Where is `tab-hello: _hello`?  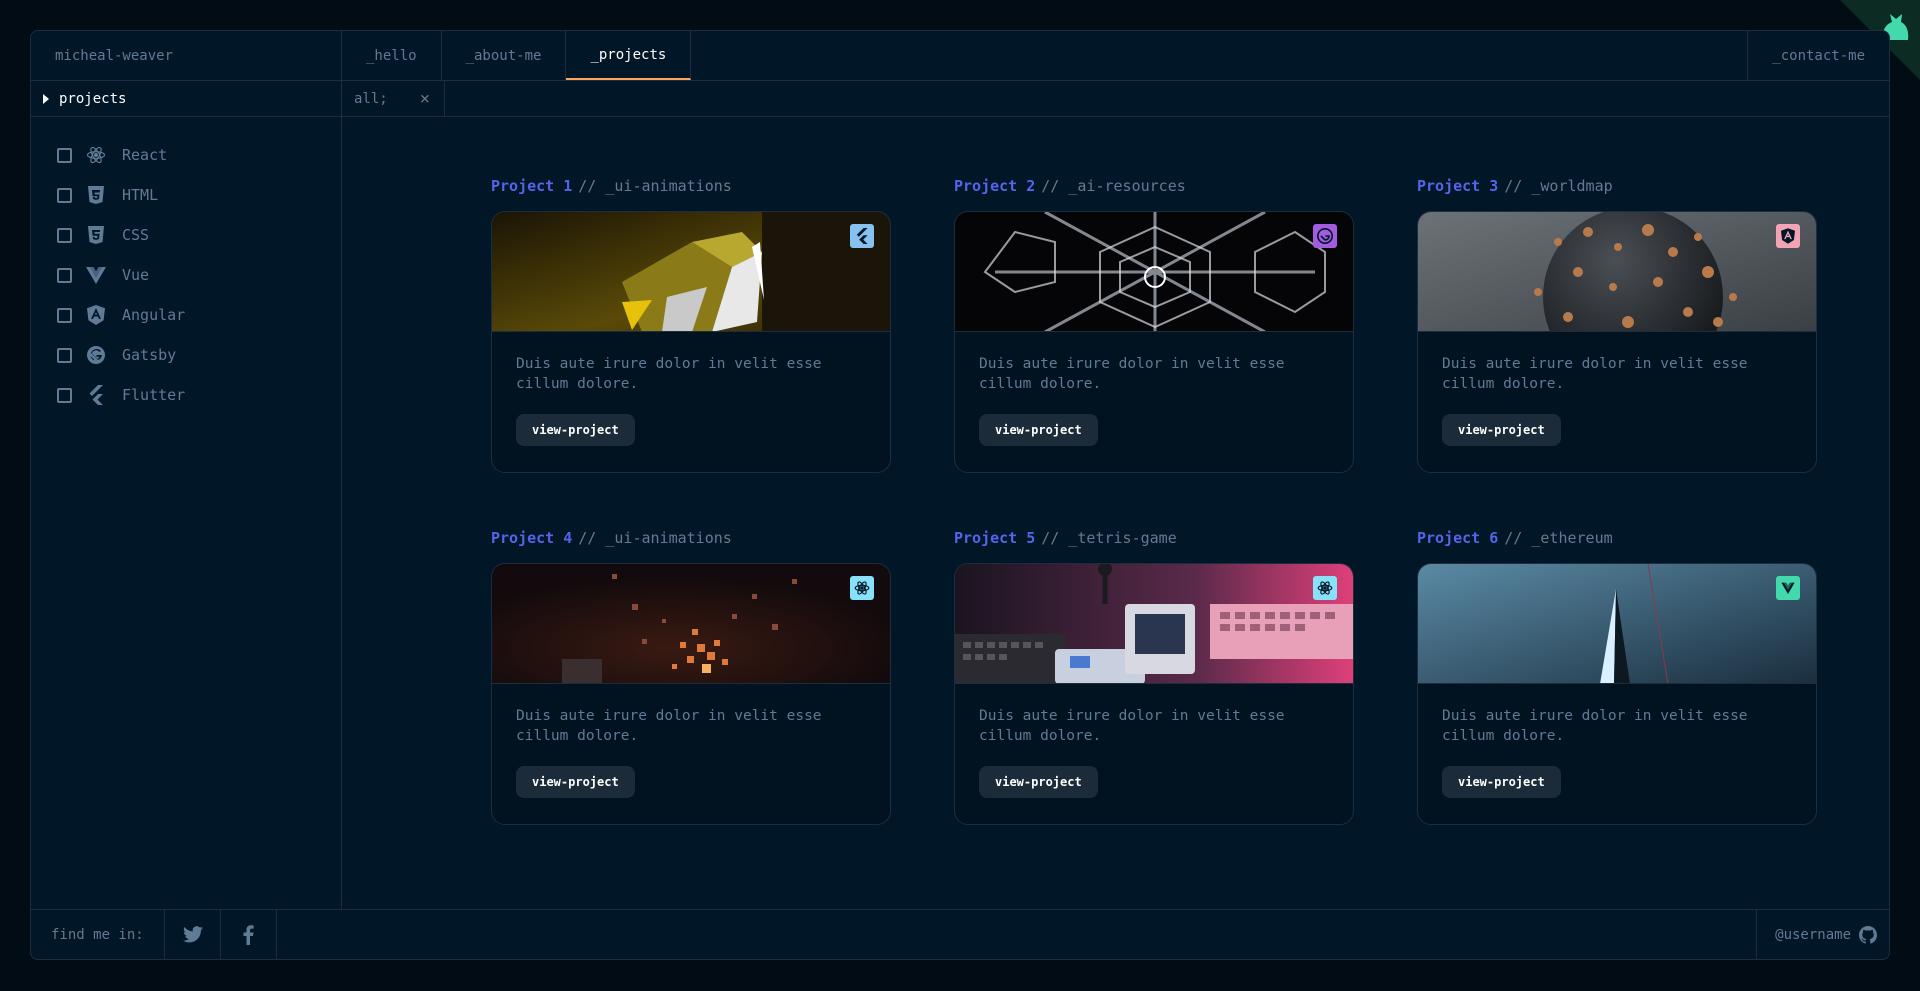 tab-hello: _hello is located at coordinates (392, 55).